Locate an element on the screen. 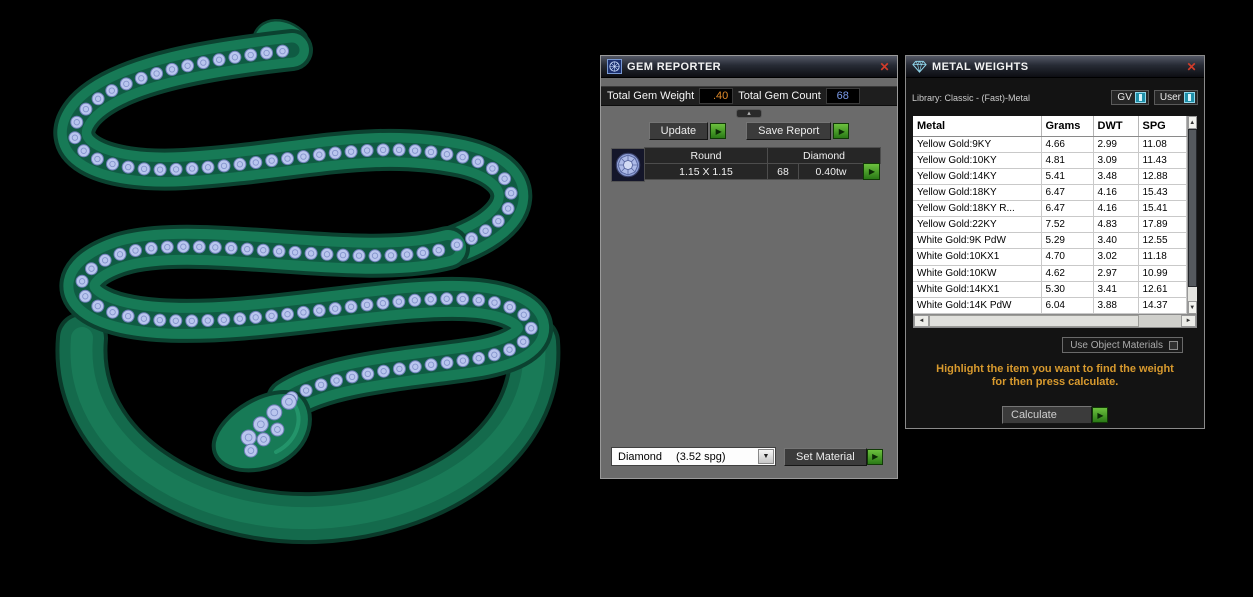  gem-totals-bar: Total Gem Weight .40 Total Gem Count 68 is located at coordinates (749, 96).